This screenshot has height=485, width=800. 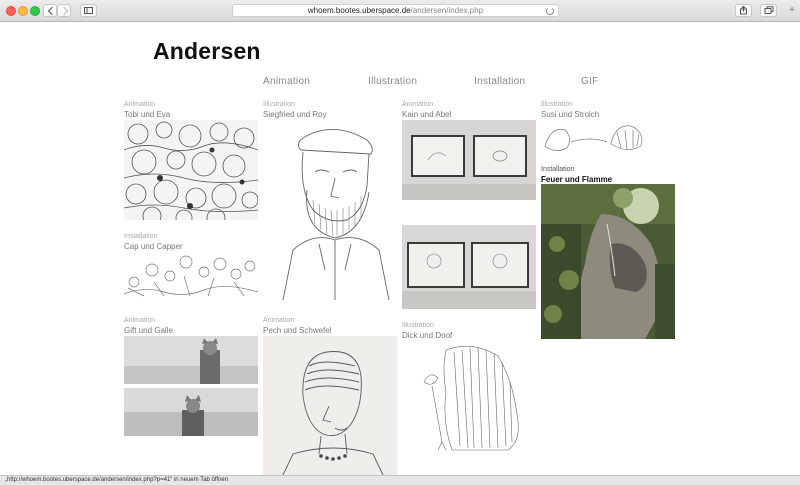 What do you see at coordinates (11, 11) in the screenshot?
I see `close-window-button` at bounding box center [11, 11].